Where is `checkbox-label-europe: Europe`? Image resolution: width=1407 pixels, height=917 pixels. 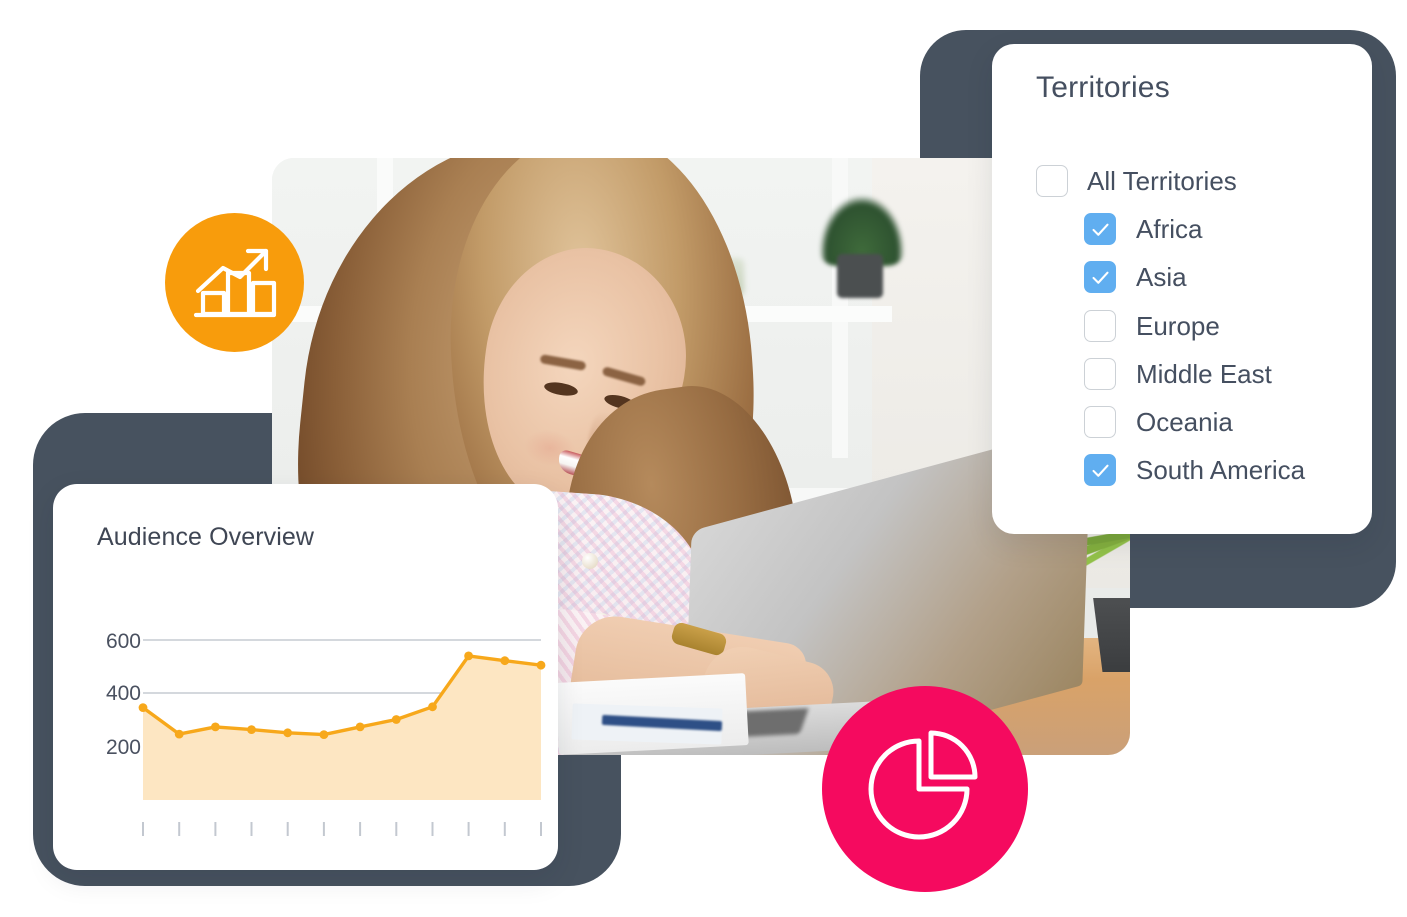 checkbox-label-europe: Europe is located at coordinates (1178, 325).